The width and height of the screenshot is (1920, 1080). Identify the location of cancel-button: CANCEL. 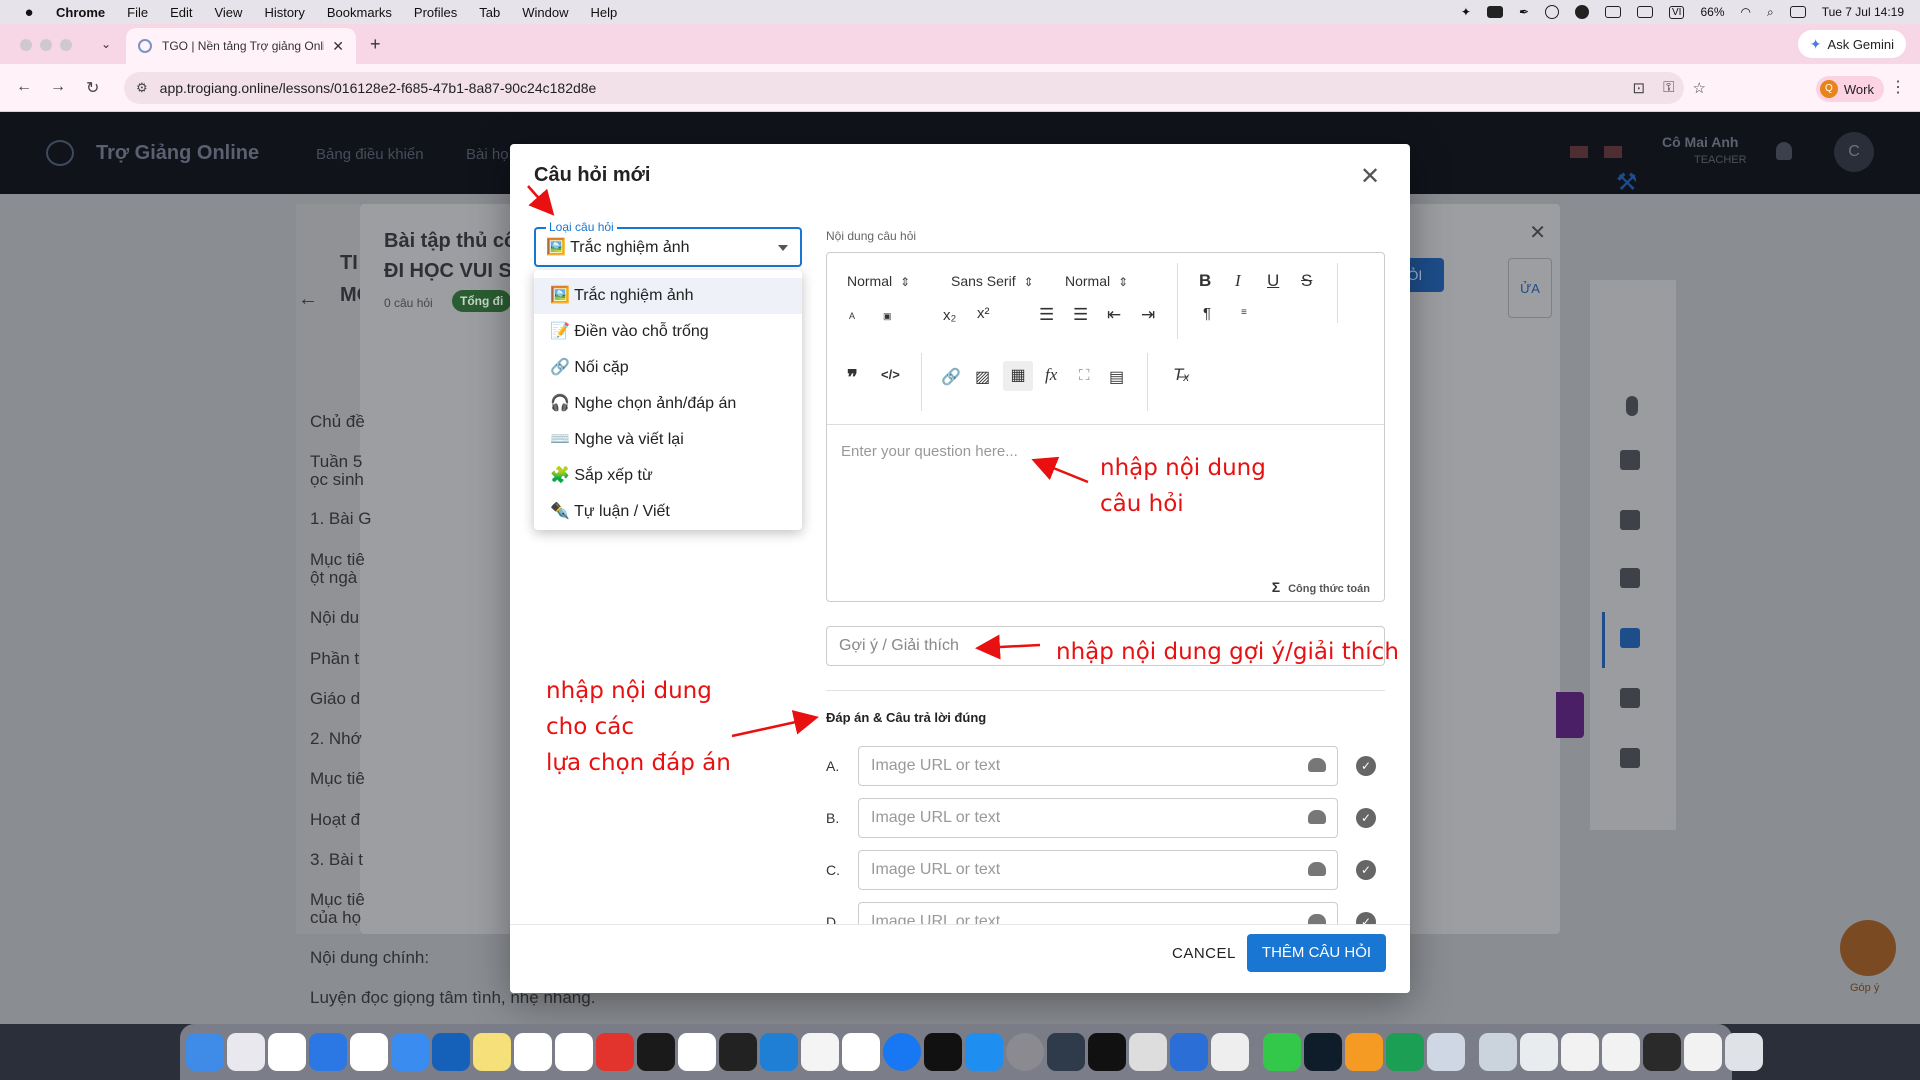
(1204, 953).